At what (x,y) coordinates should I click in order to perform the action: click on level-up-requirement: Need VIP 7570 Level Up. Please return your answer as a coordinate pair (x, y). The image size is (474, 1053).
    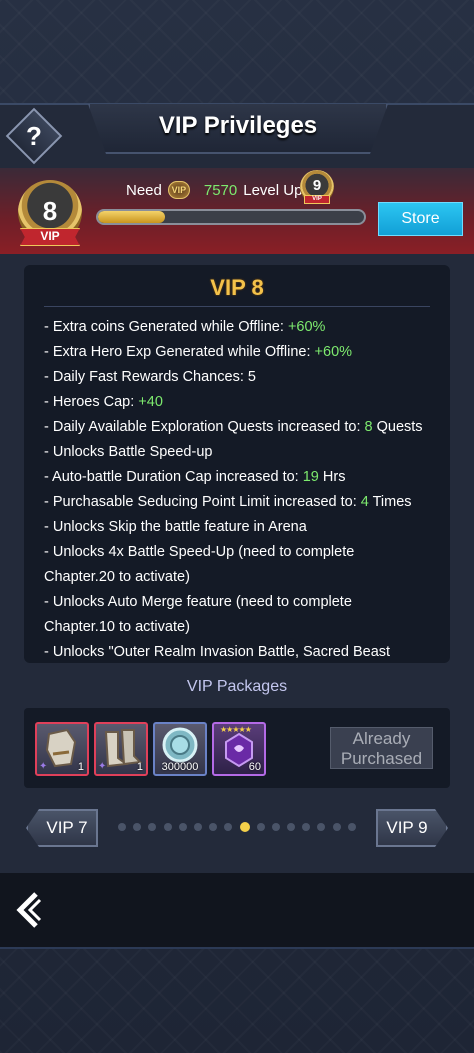
    Looking at the image, I should click on (214, 190).